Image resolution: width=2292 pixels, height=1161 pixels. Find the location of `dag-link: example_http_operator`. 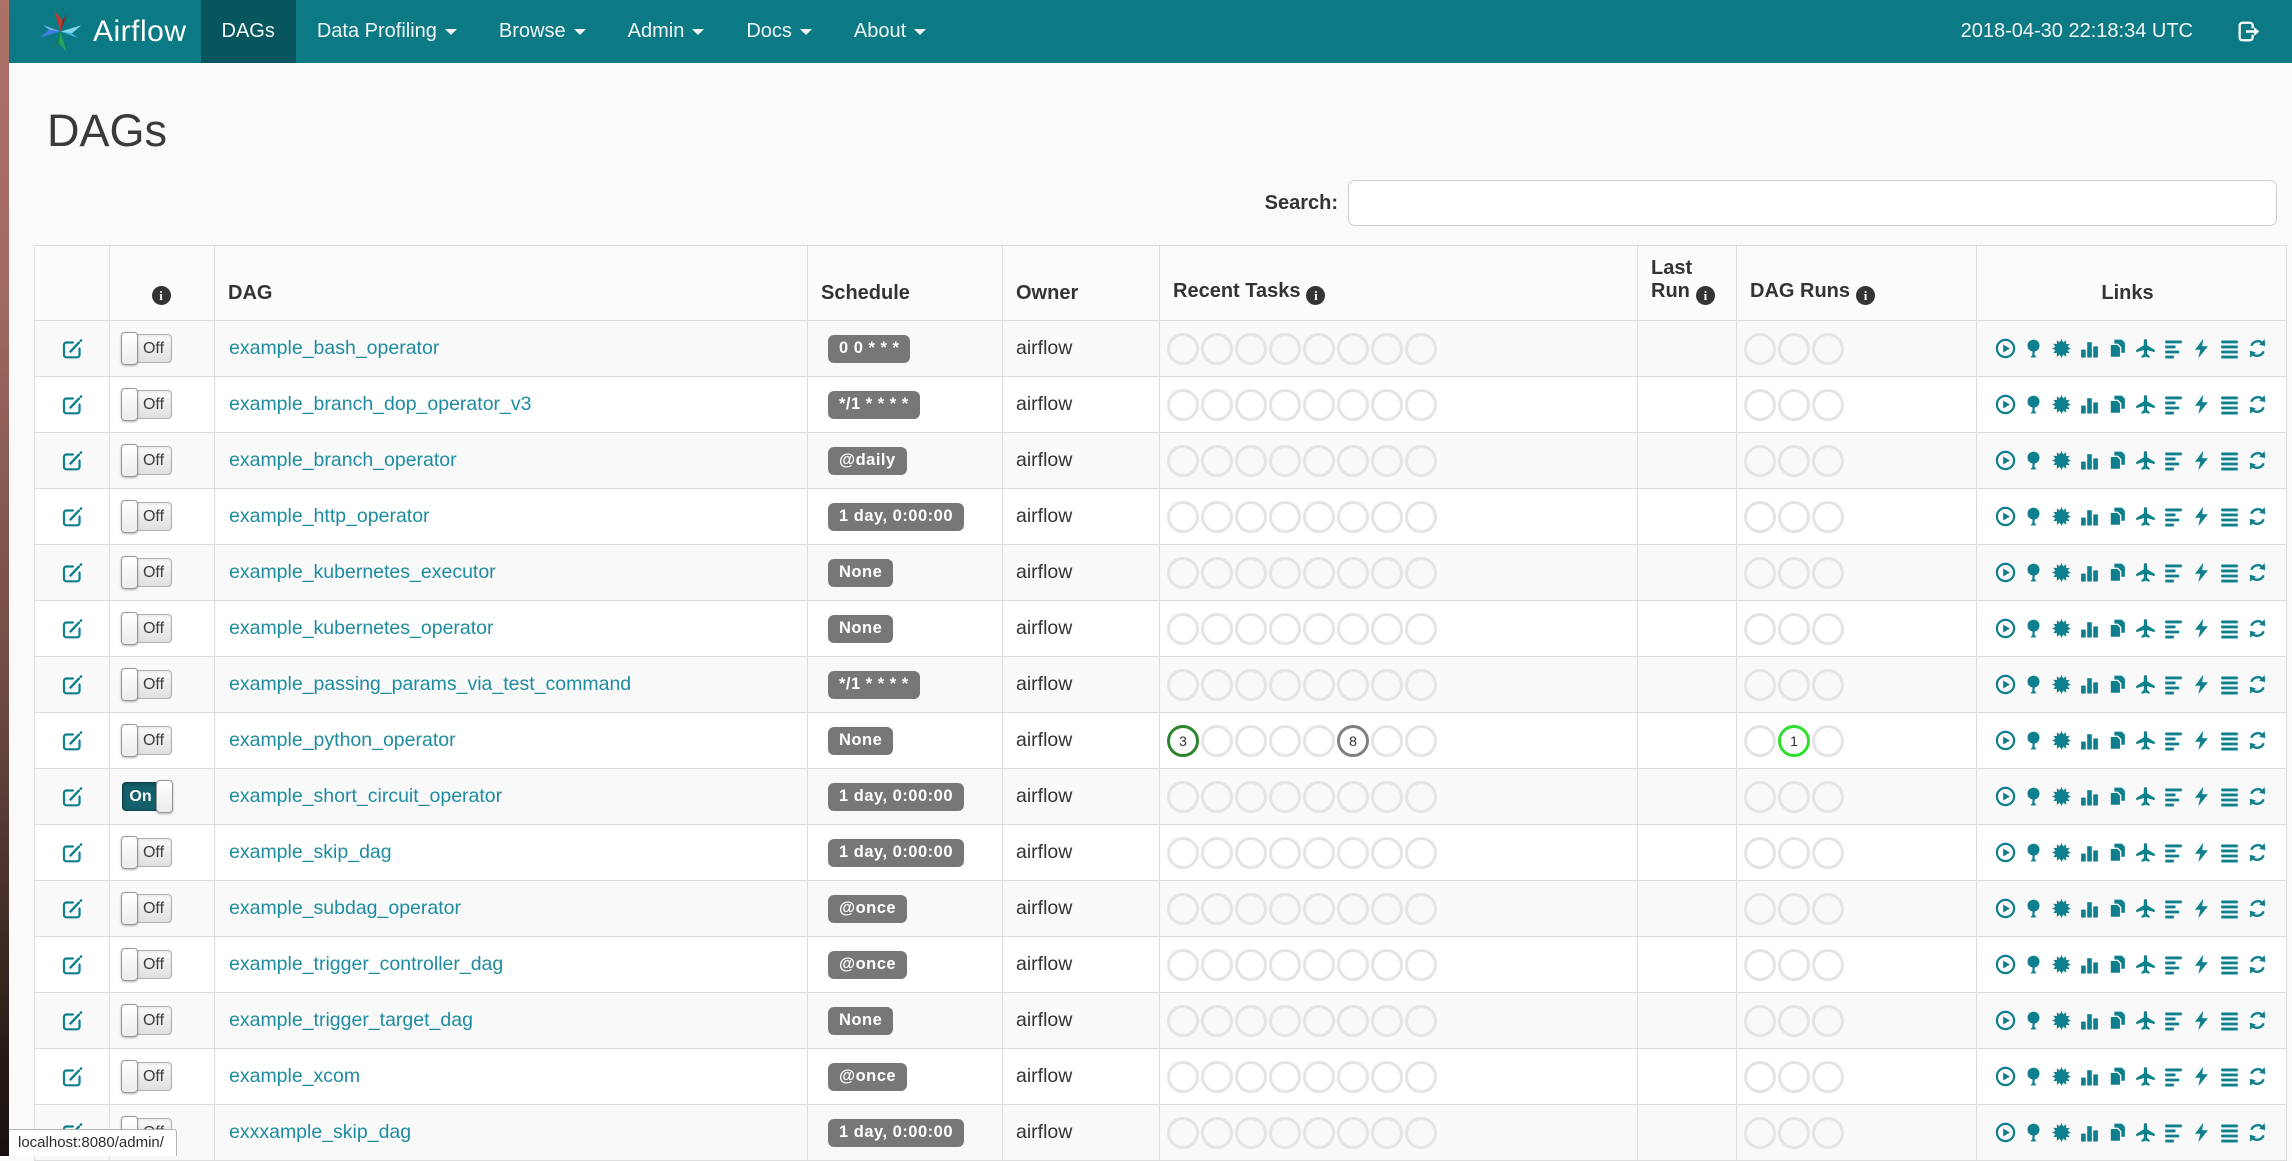

dag-link: example_http_operator is located at coordinates (322, 516).